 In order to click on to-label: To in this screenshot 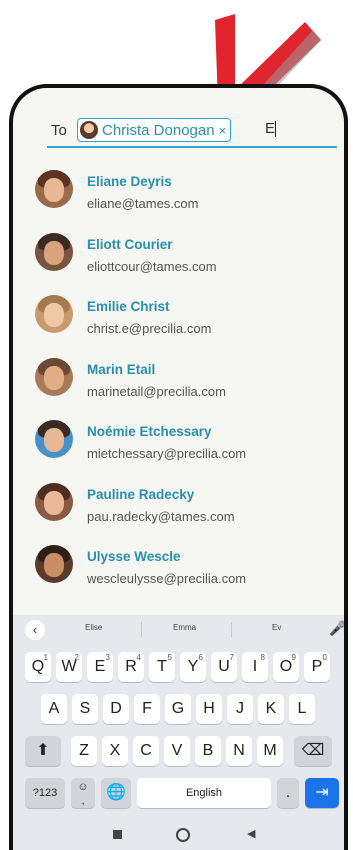, I will do `click(59, 130)`.